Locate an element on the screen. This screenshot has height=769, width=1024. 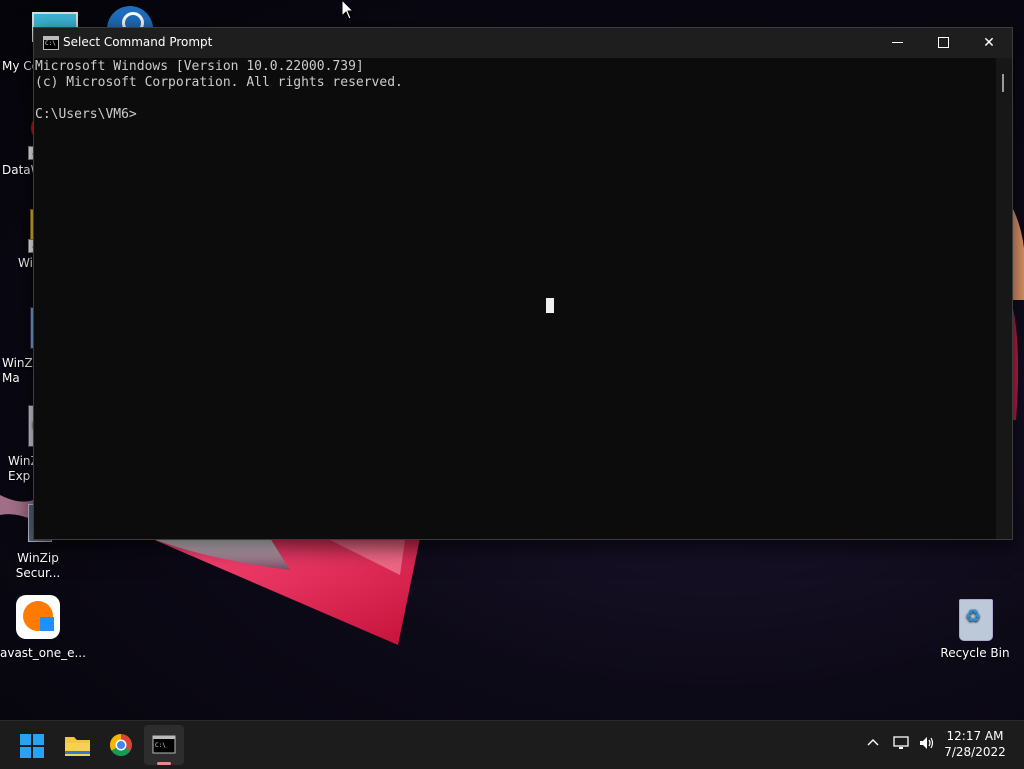
vertical-scrollbar is located at coordinates (1004, 298).